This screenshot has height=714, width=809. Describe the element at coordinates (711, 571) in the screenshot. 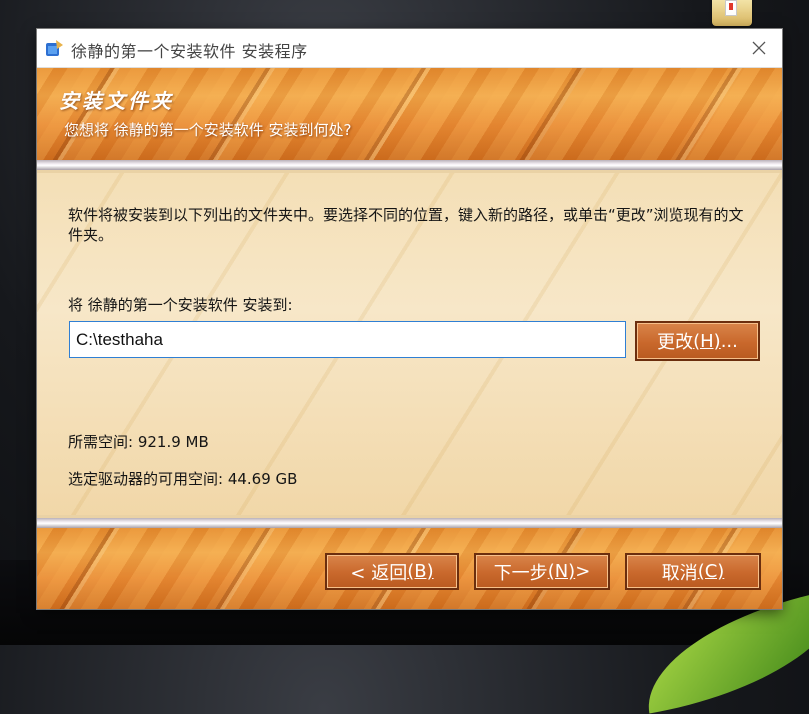

I see `cancel-button-mnemonic: (C)` at that location.